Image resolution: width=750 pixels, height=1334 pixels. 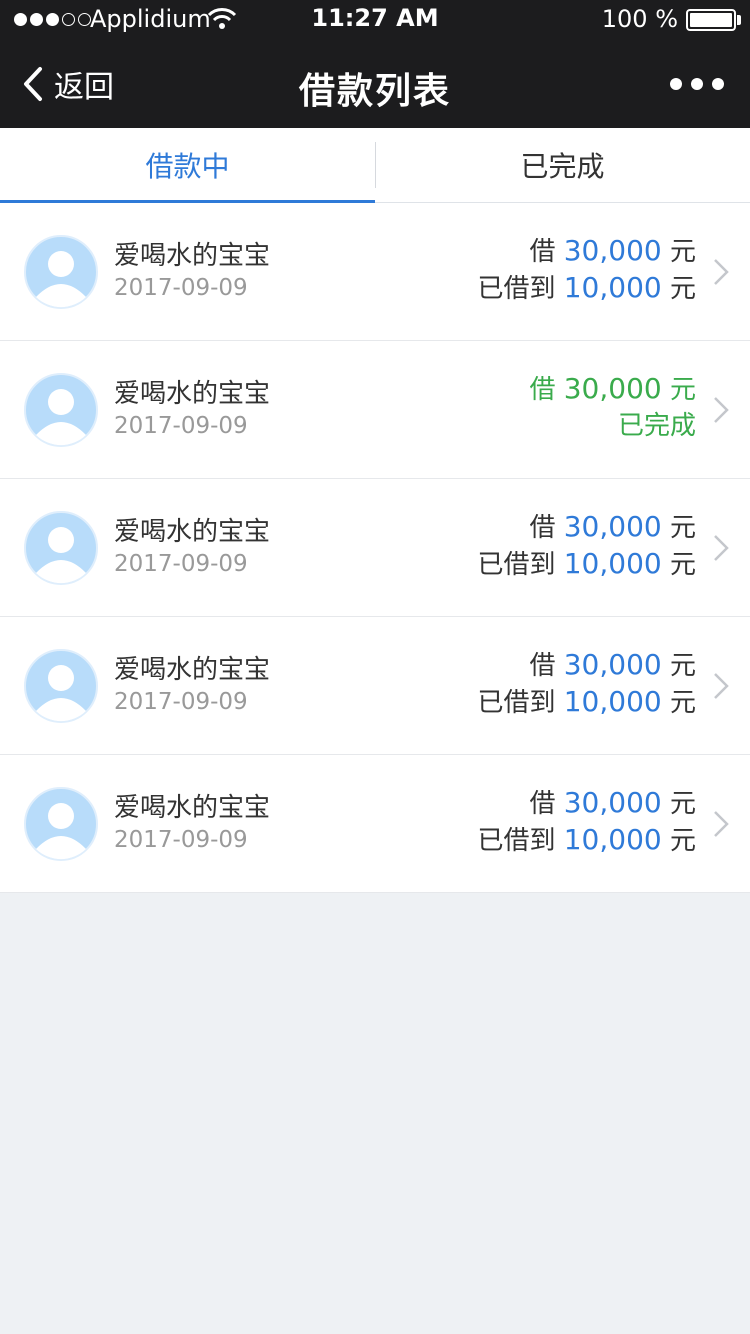 What do you see at coordinates (697, 84) in the screenshot?
I see `more-options-icon` at bounding box center [697, 84].